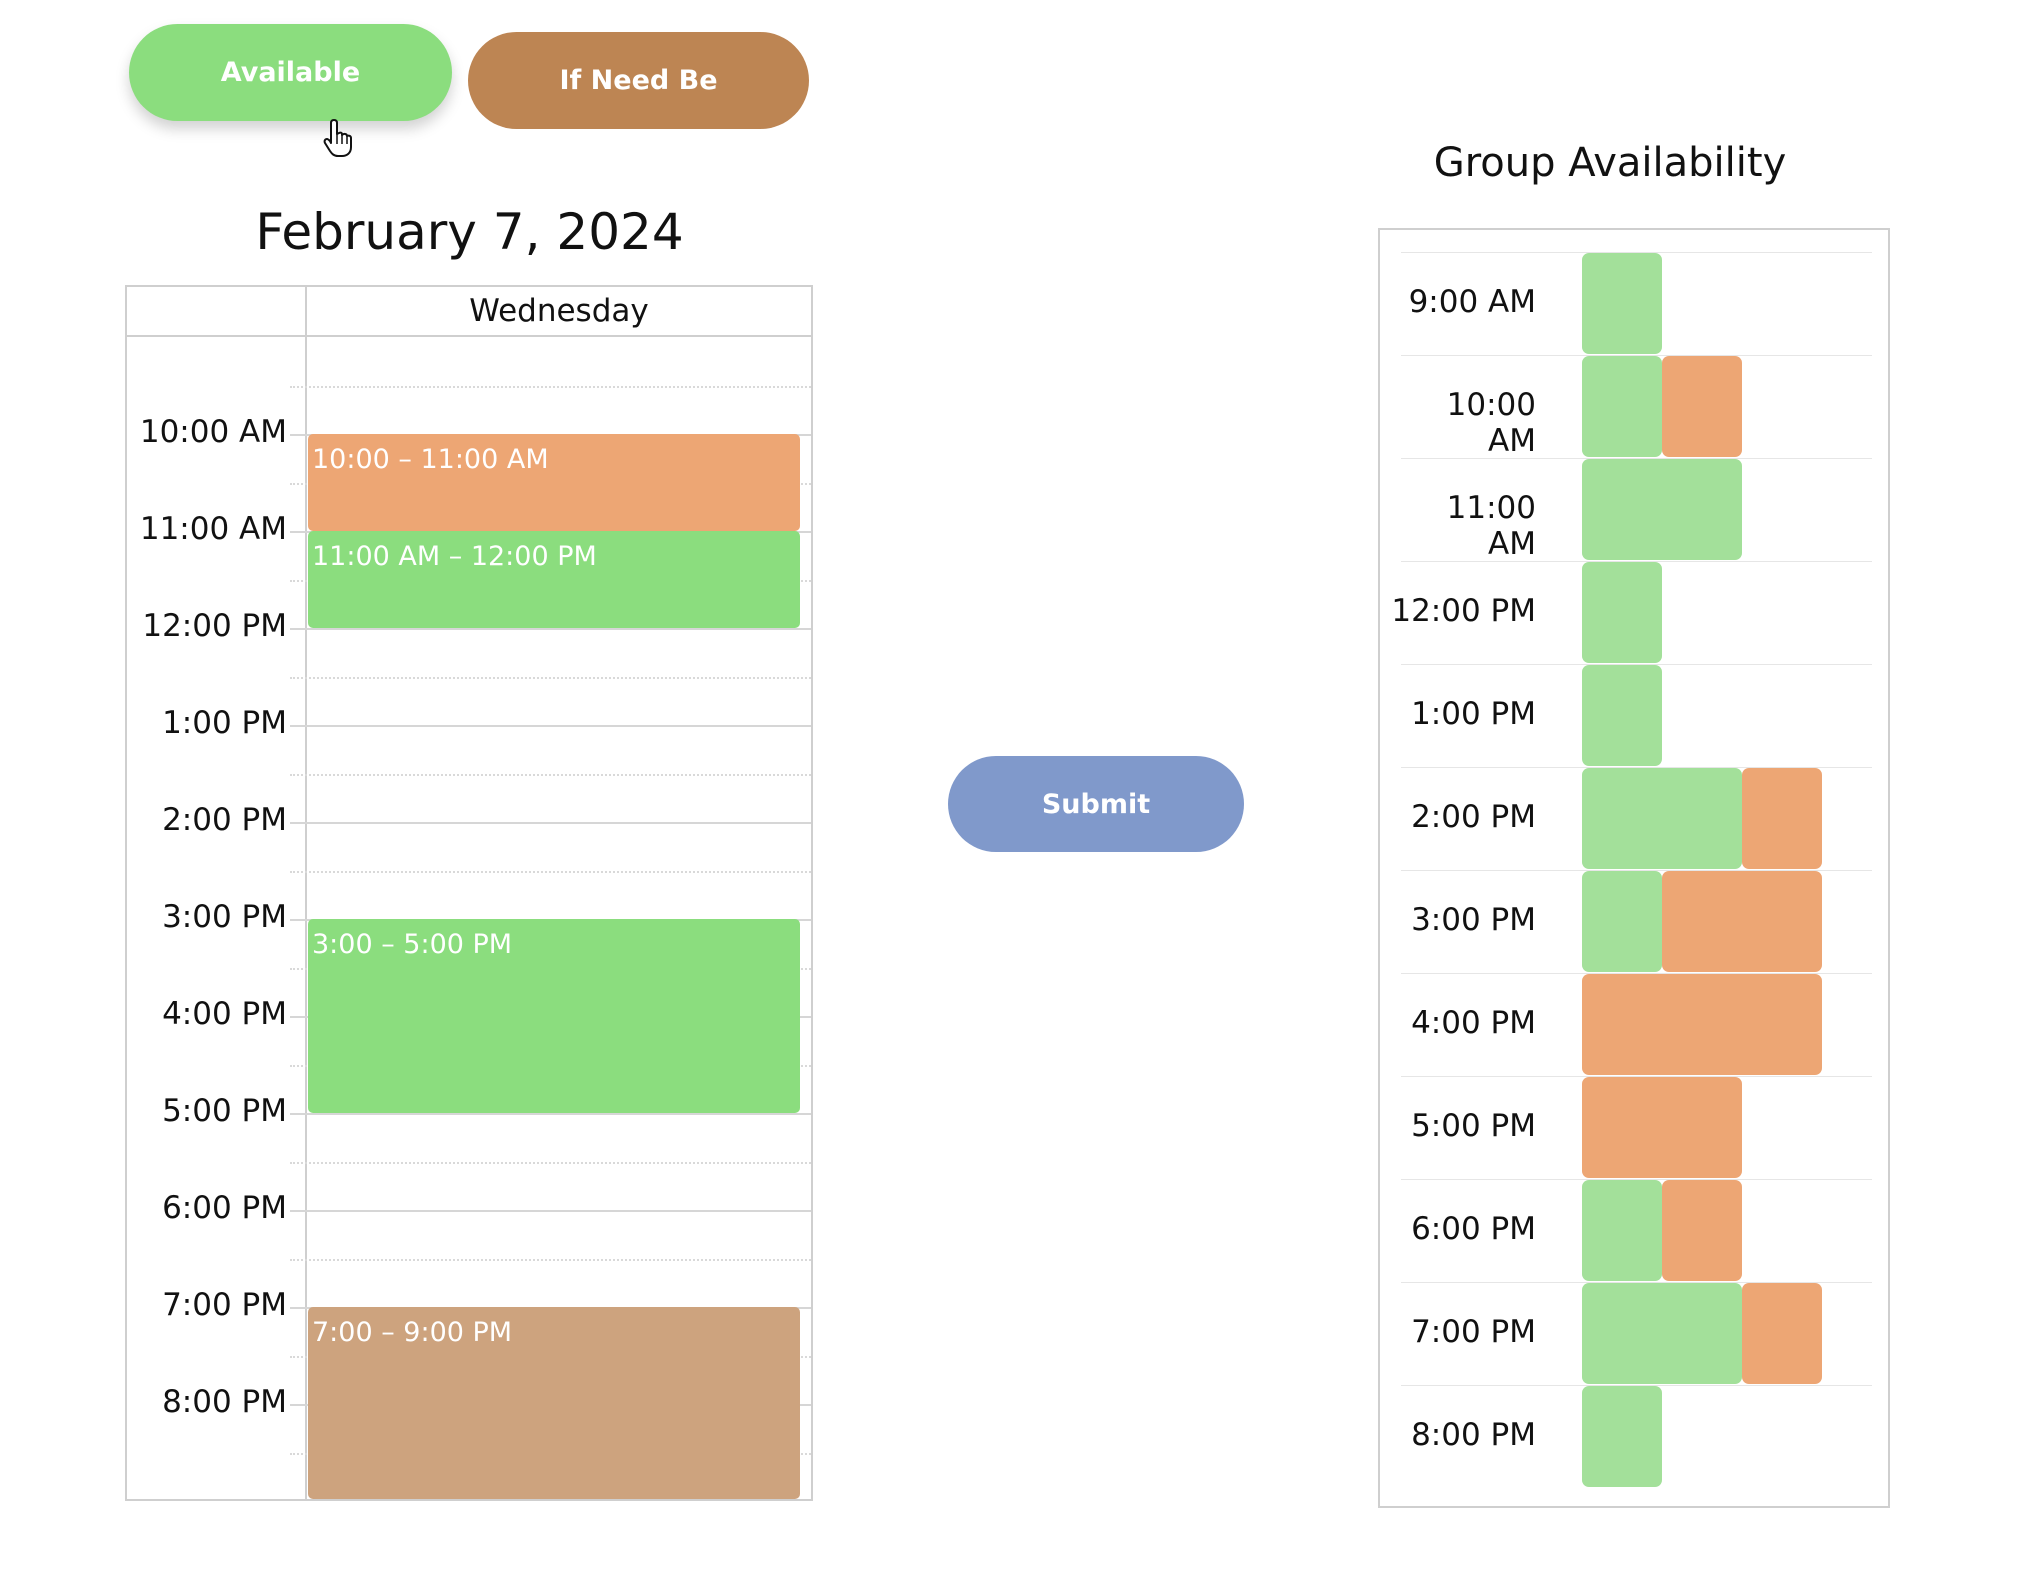 This screenshot has width=2021, height=1583. I want to click on time-label: 7:00 PM, so click(224, 1305).